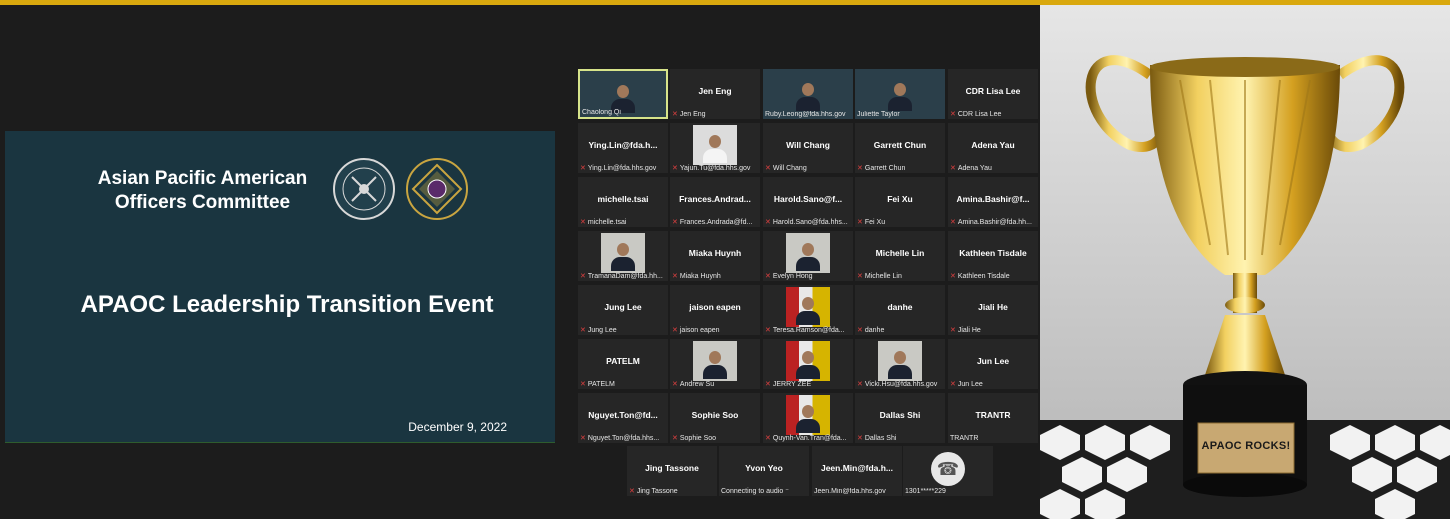  Describe the element at coordinates (808, 94) in the screenshot. I see `participant-tile: Ruby.Leong@fda.hhs.gov` at that location.